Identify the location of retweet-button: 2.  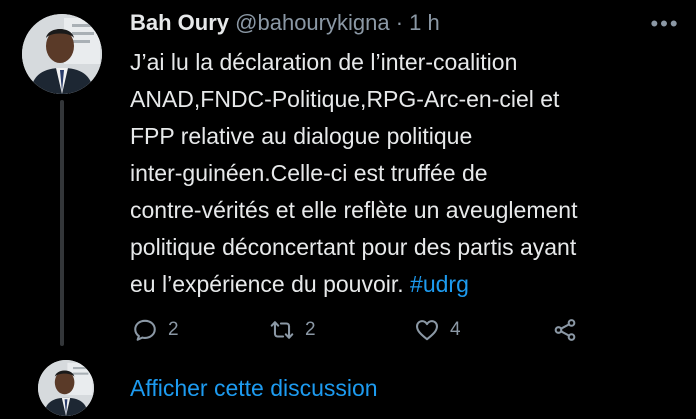
(292, 330).